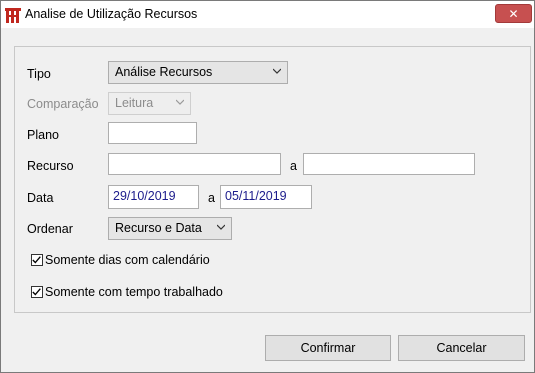  Describe the element at coordinates (328, 348) in the screenshot. I see `confirm-button: Confirmar` at that location.